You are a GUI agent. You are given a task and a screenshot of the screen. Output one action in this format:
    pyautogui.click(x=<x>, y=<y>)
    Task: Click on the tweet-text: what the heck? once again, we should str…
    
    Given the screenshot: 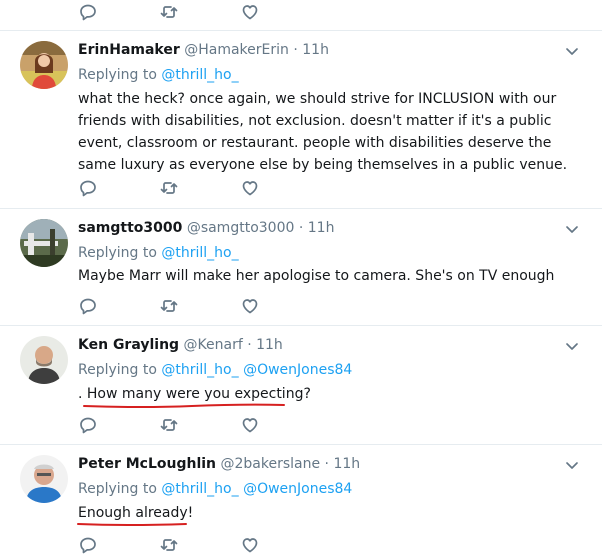 What is the action you would take?
    pyautogui.click(x=323, y=132)
    